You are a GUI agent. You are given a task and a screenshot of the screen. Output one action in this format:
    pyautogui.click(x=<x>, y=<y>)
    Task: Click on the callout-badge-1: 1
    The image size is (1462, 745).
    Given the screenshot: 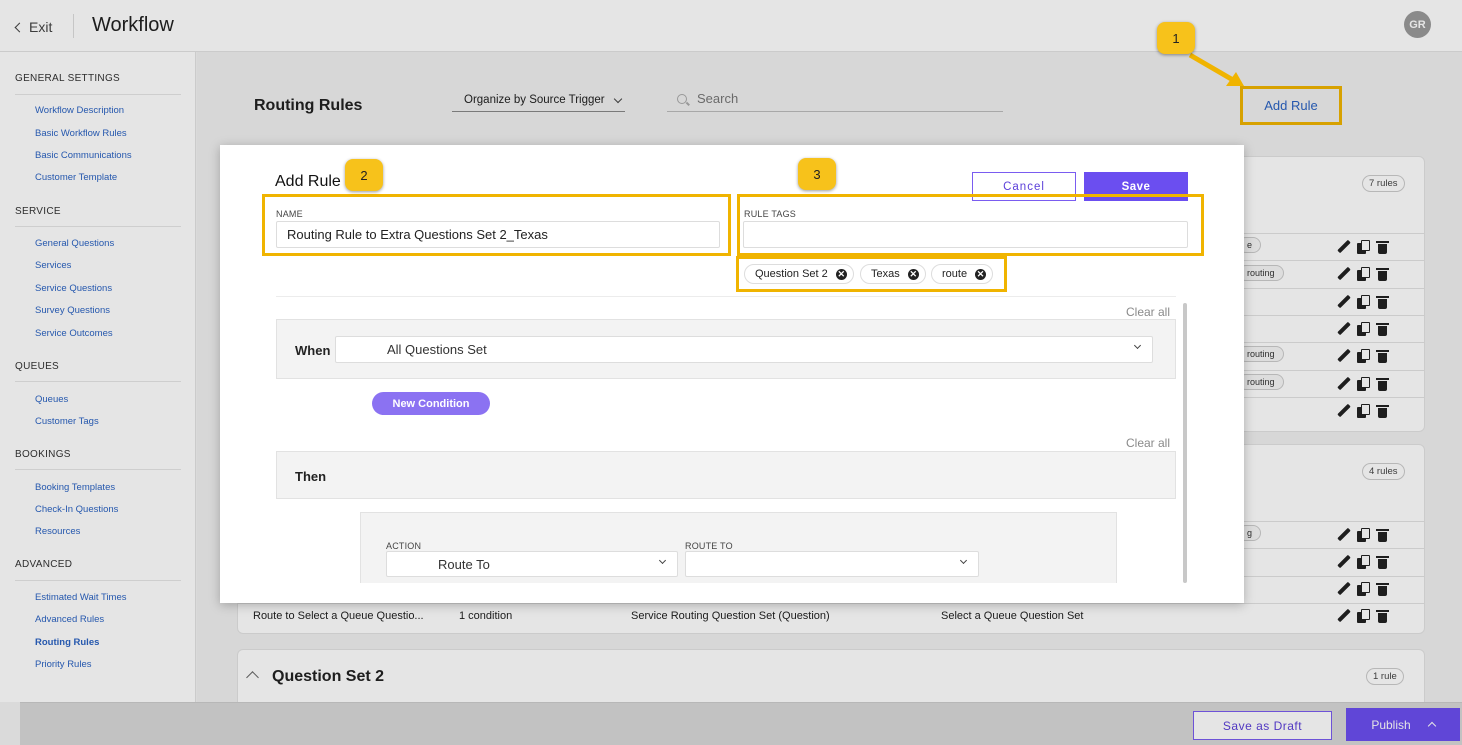 What is the action you would take?
    pyautogui.click(x=1176, y=38)
    